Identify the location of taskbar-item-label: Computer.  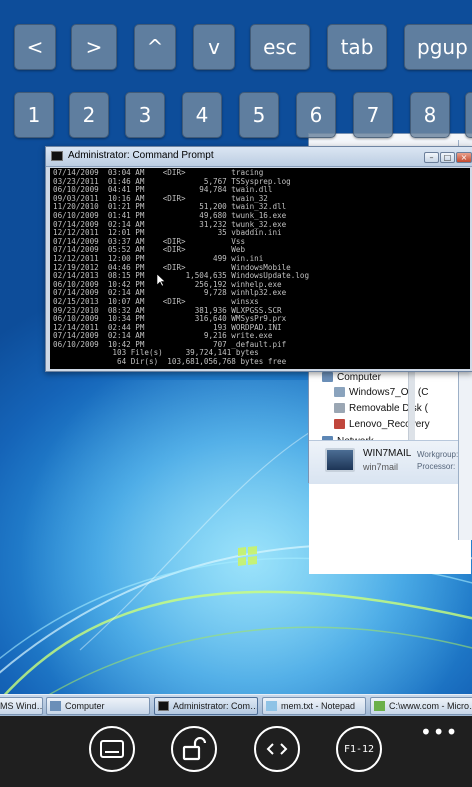
(85, 706).